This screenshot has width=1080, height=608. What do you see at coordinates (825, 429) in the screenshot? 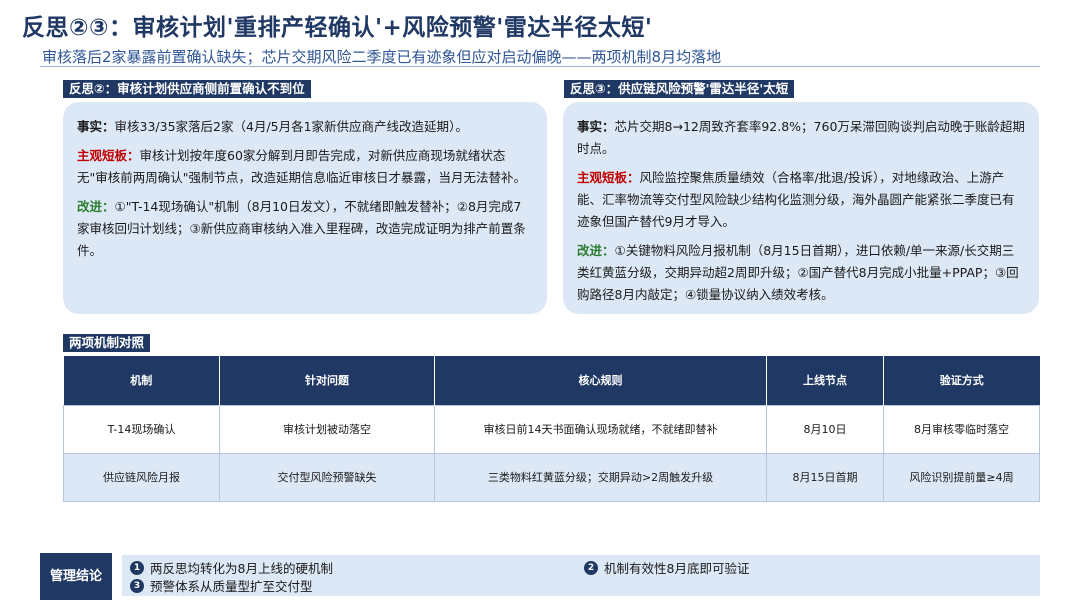
I see `table-cell: 8月10日` at bounding box center [825, 429].